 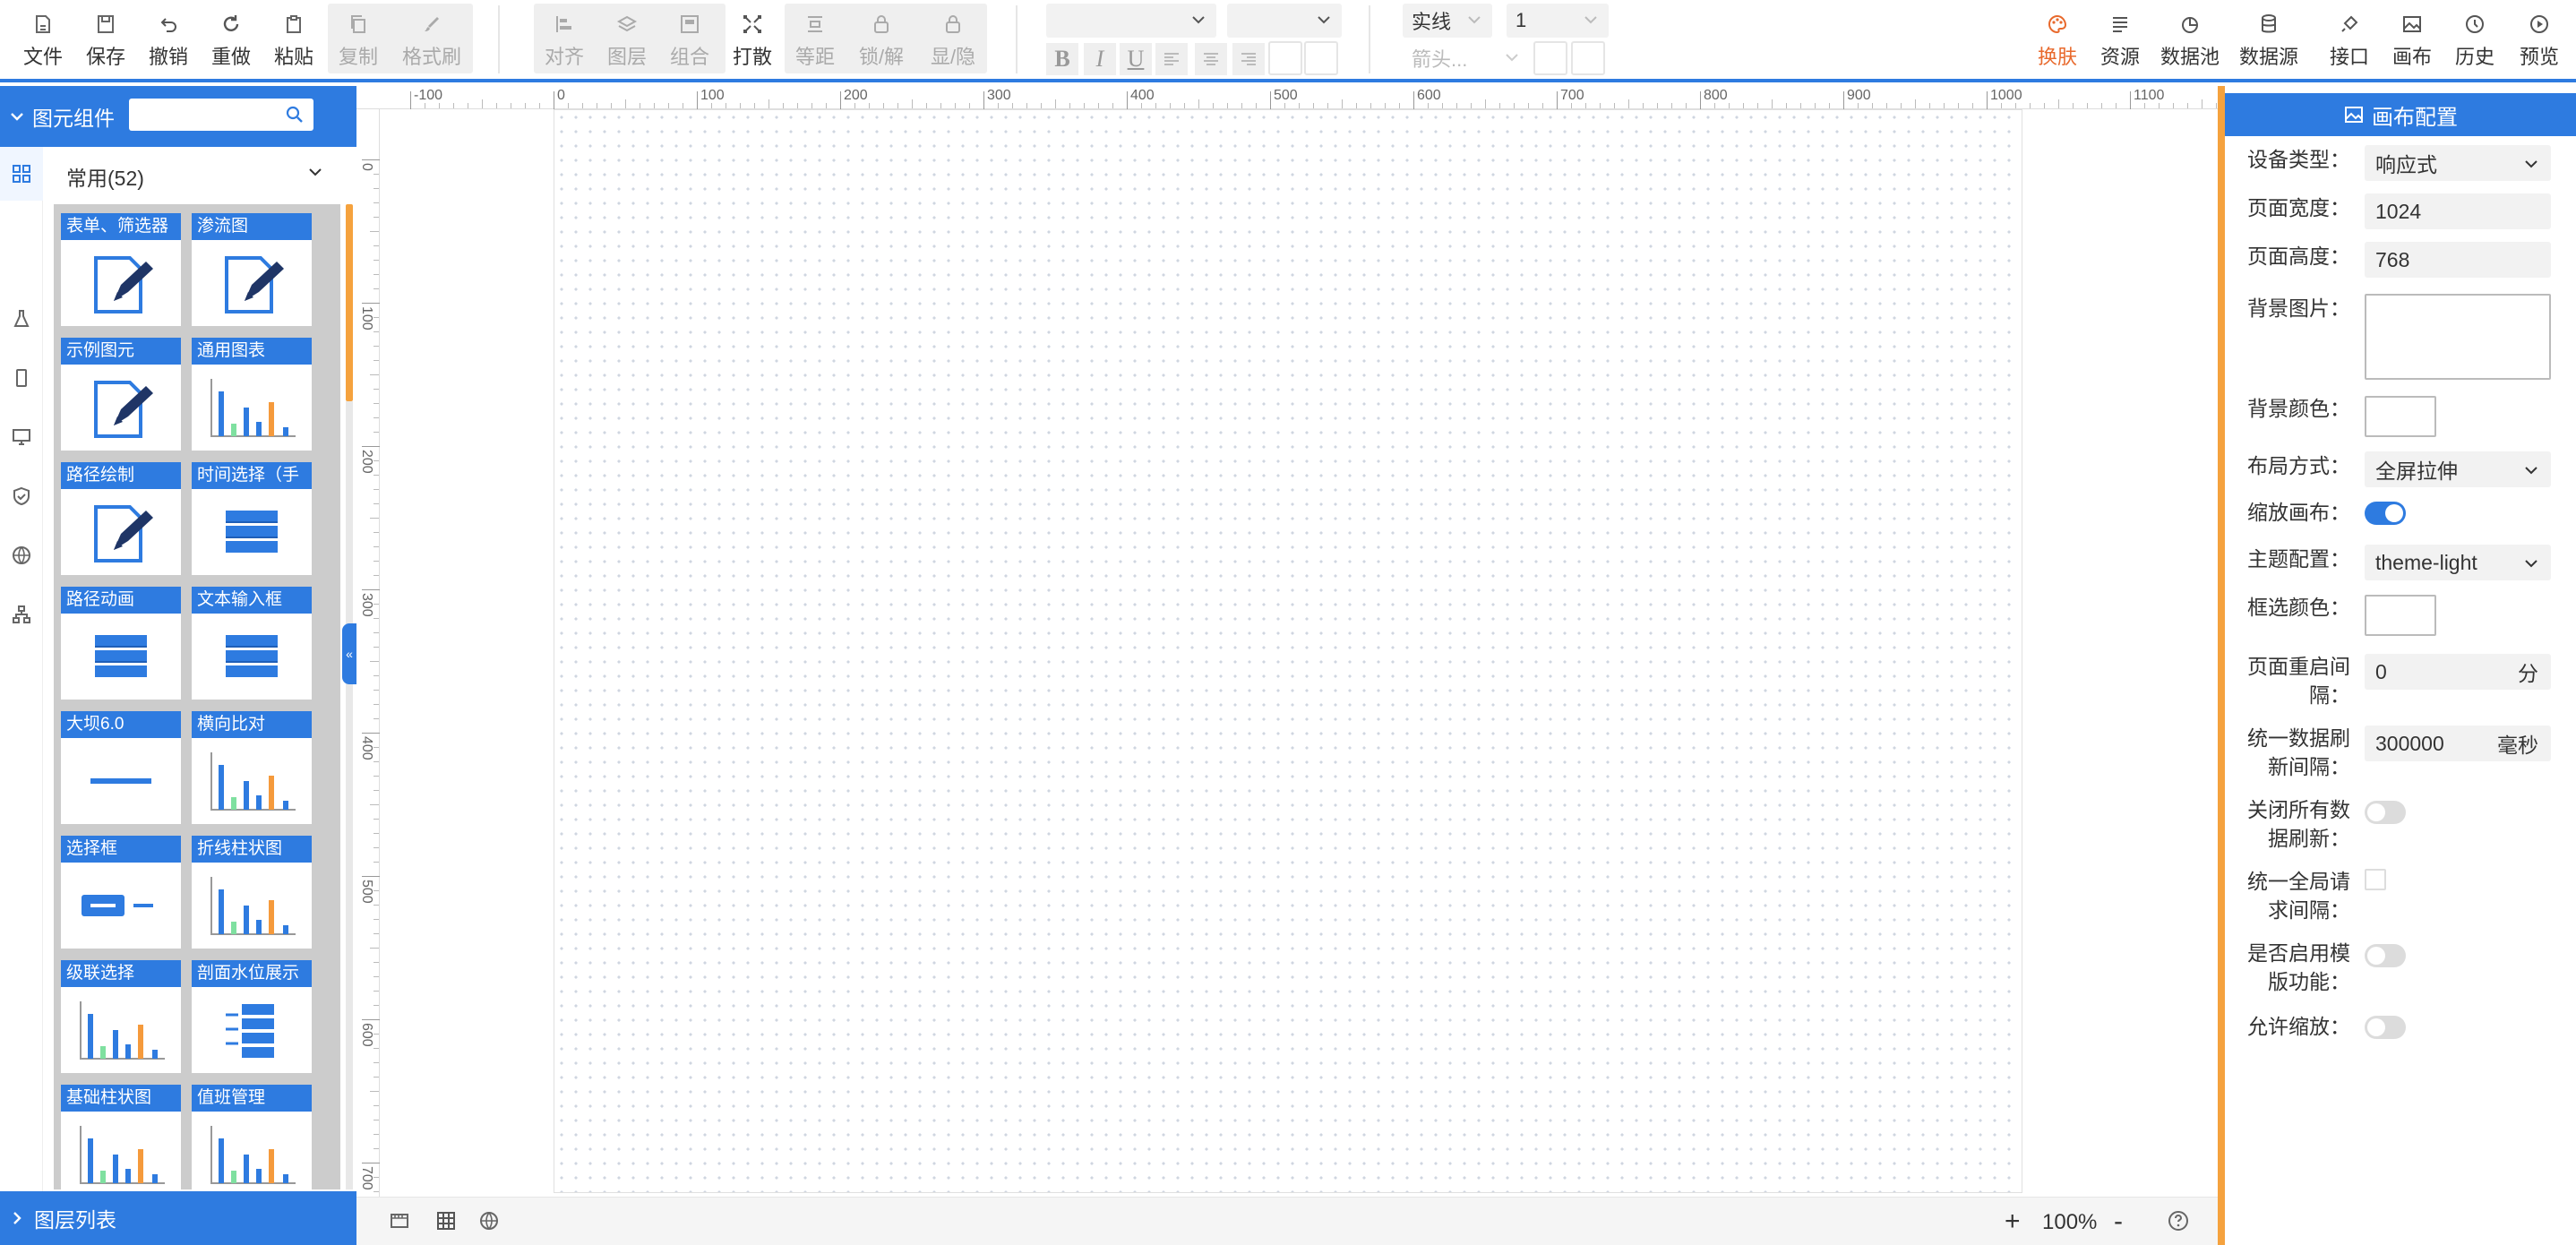 What do you see at coordinates (21, 318) in the screenshot?
I see `flask-icon` at bounding box center [21, 318].